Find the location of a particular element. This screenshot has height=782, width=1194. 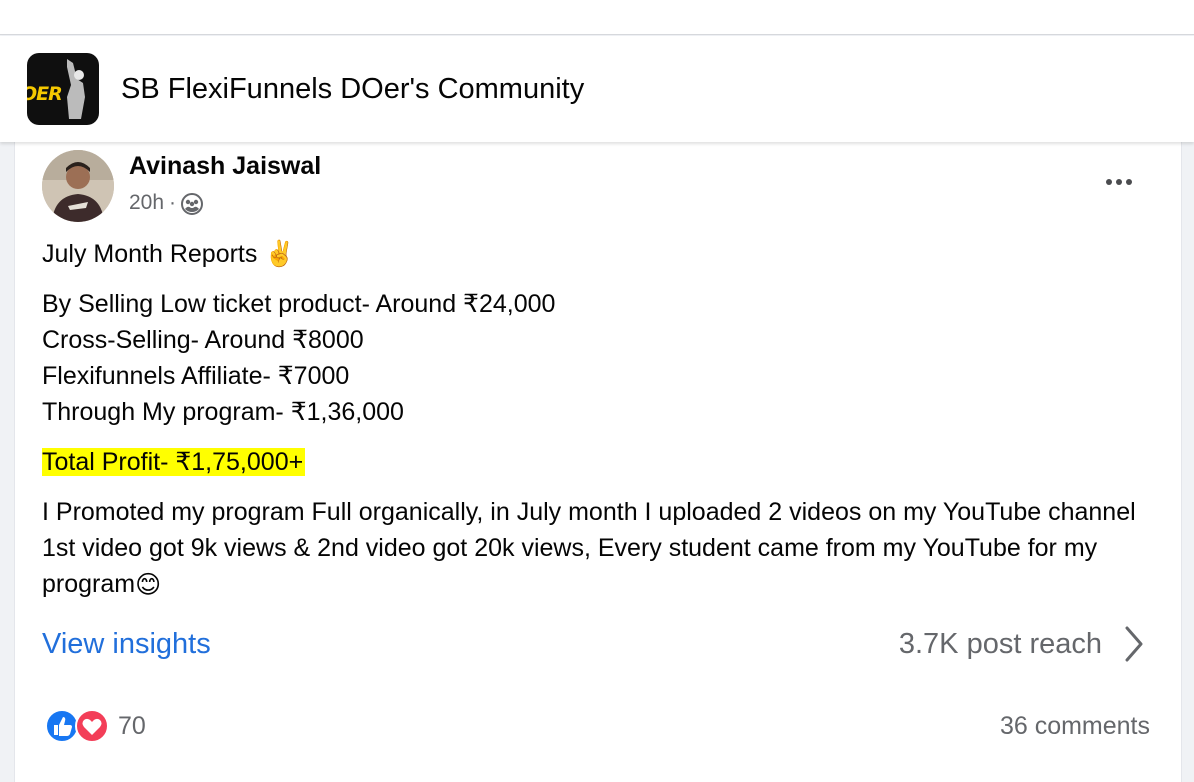

group-header: OER SB FlexiFunnels DOer's Community is located at coordinates (597, 89).